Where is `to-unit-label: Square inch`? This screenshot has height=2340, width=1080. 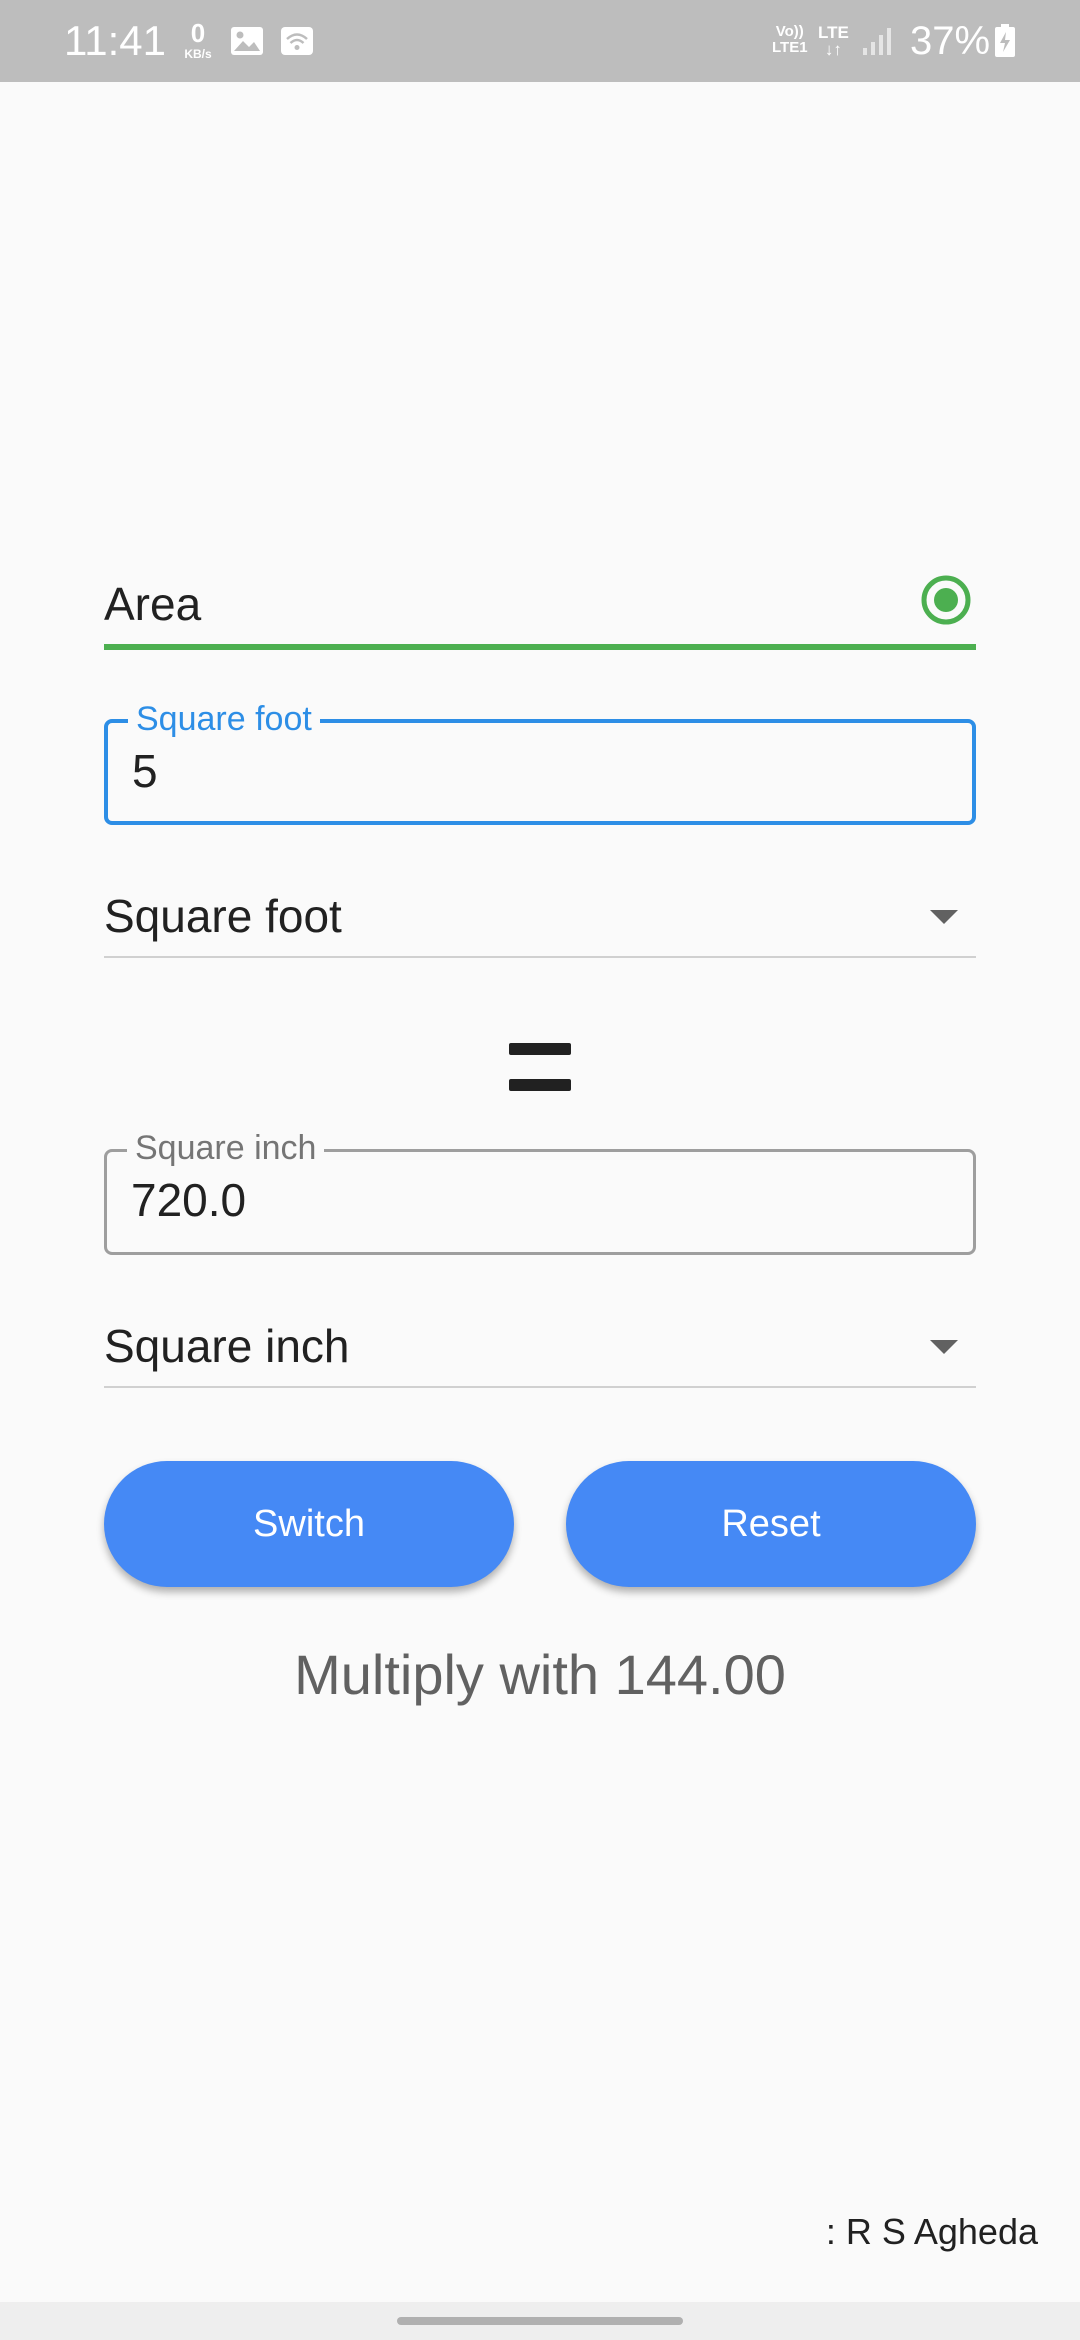
to-unit-label: Square inch is located at coordinates (227, 1346).